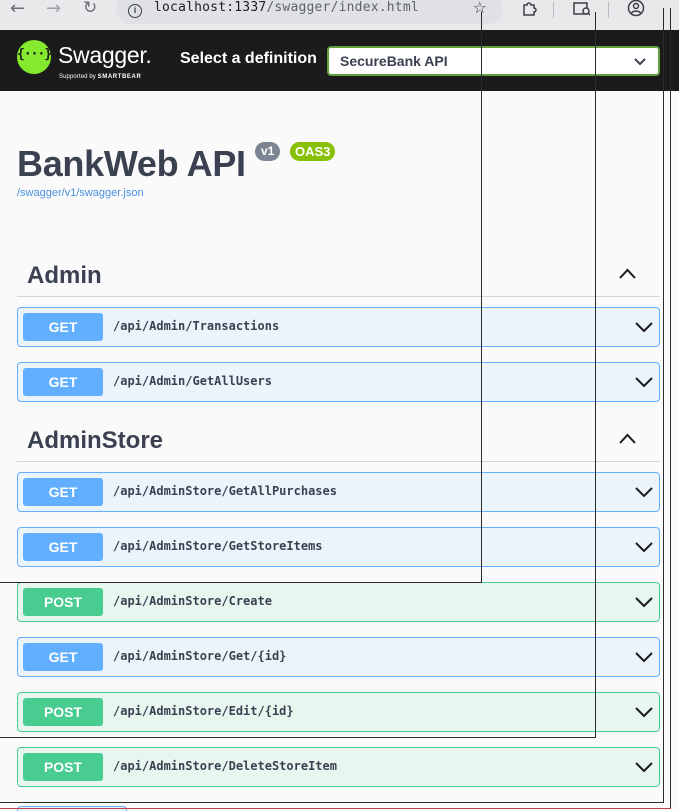 The width and height of the screenshot is (679, 811). I want to click on operation-get-adminstore-getstoreitems: GET /api/AdminStore/GetStoreItems, so click(338, 547).